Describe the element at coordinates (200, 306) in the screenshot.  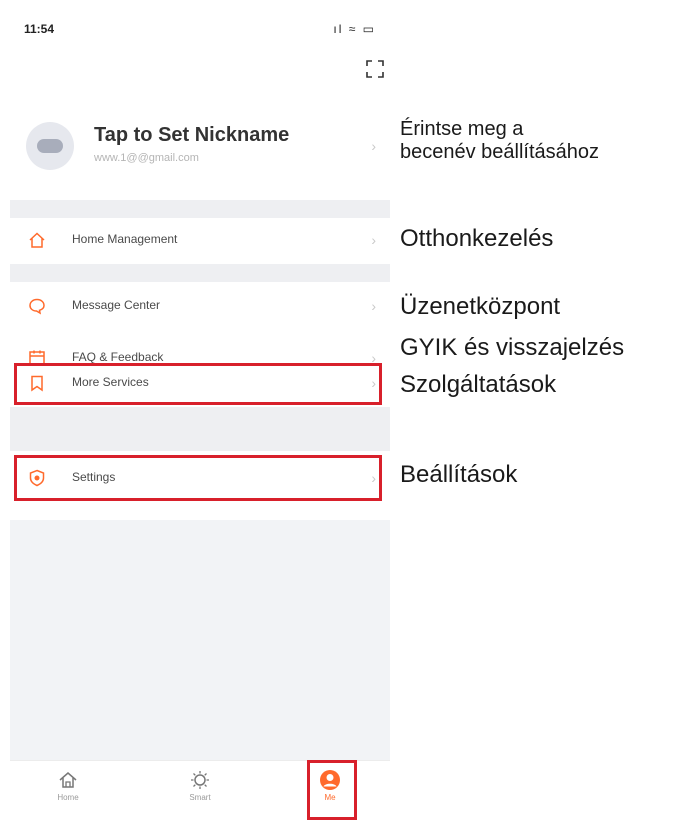
I see `menu-item-message-center: Message Center ›` at that location.